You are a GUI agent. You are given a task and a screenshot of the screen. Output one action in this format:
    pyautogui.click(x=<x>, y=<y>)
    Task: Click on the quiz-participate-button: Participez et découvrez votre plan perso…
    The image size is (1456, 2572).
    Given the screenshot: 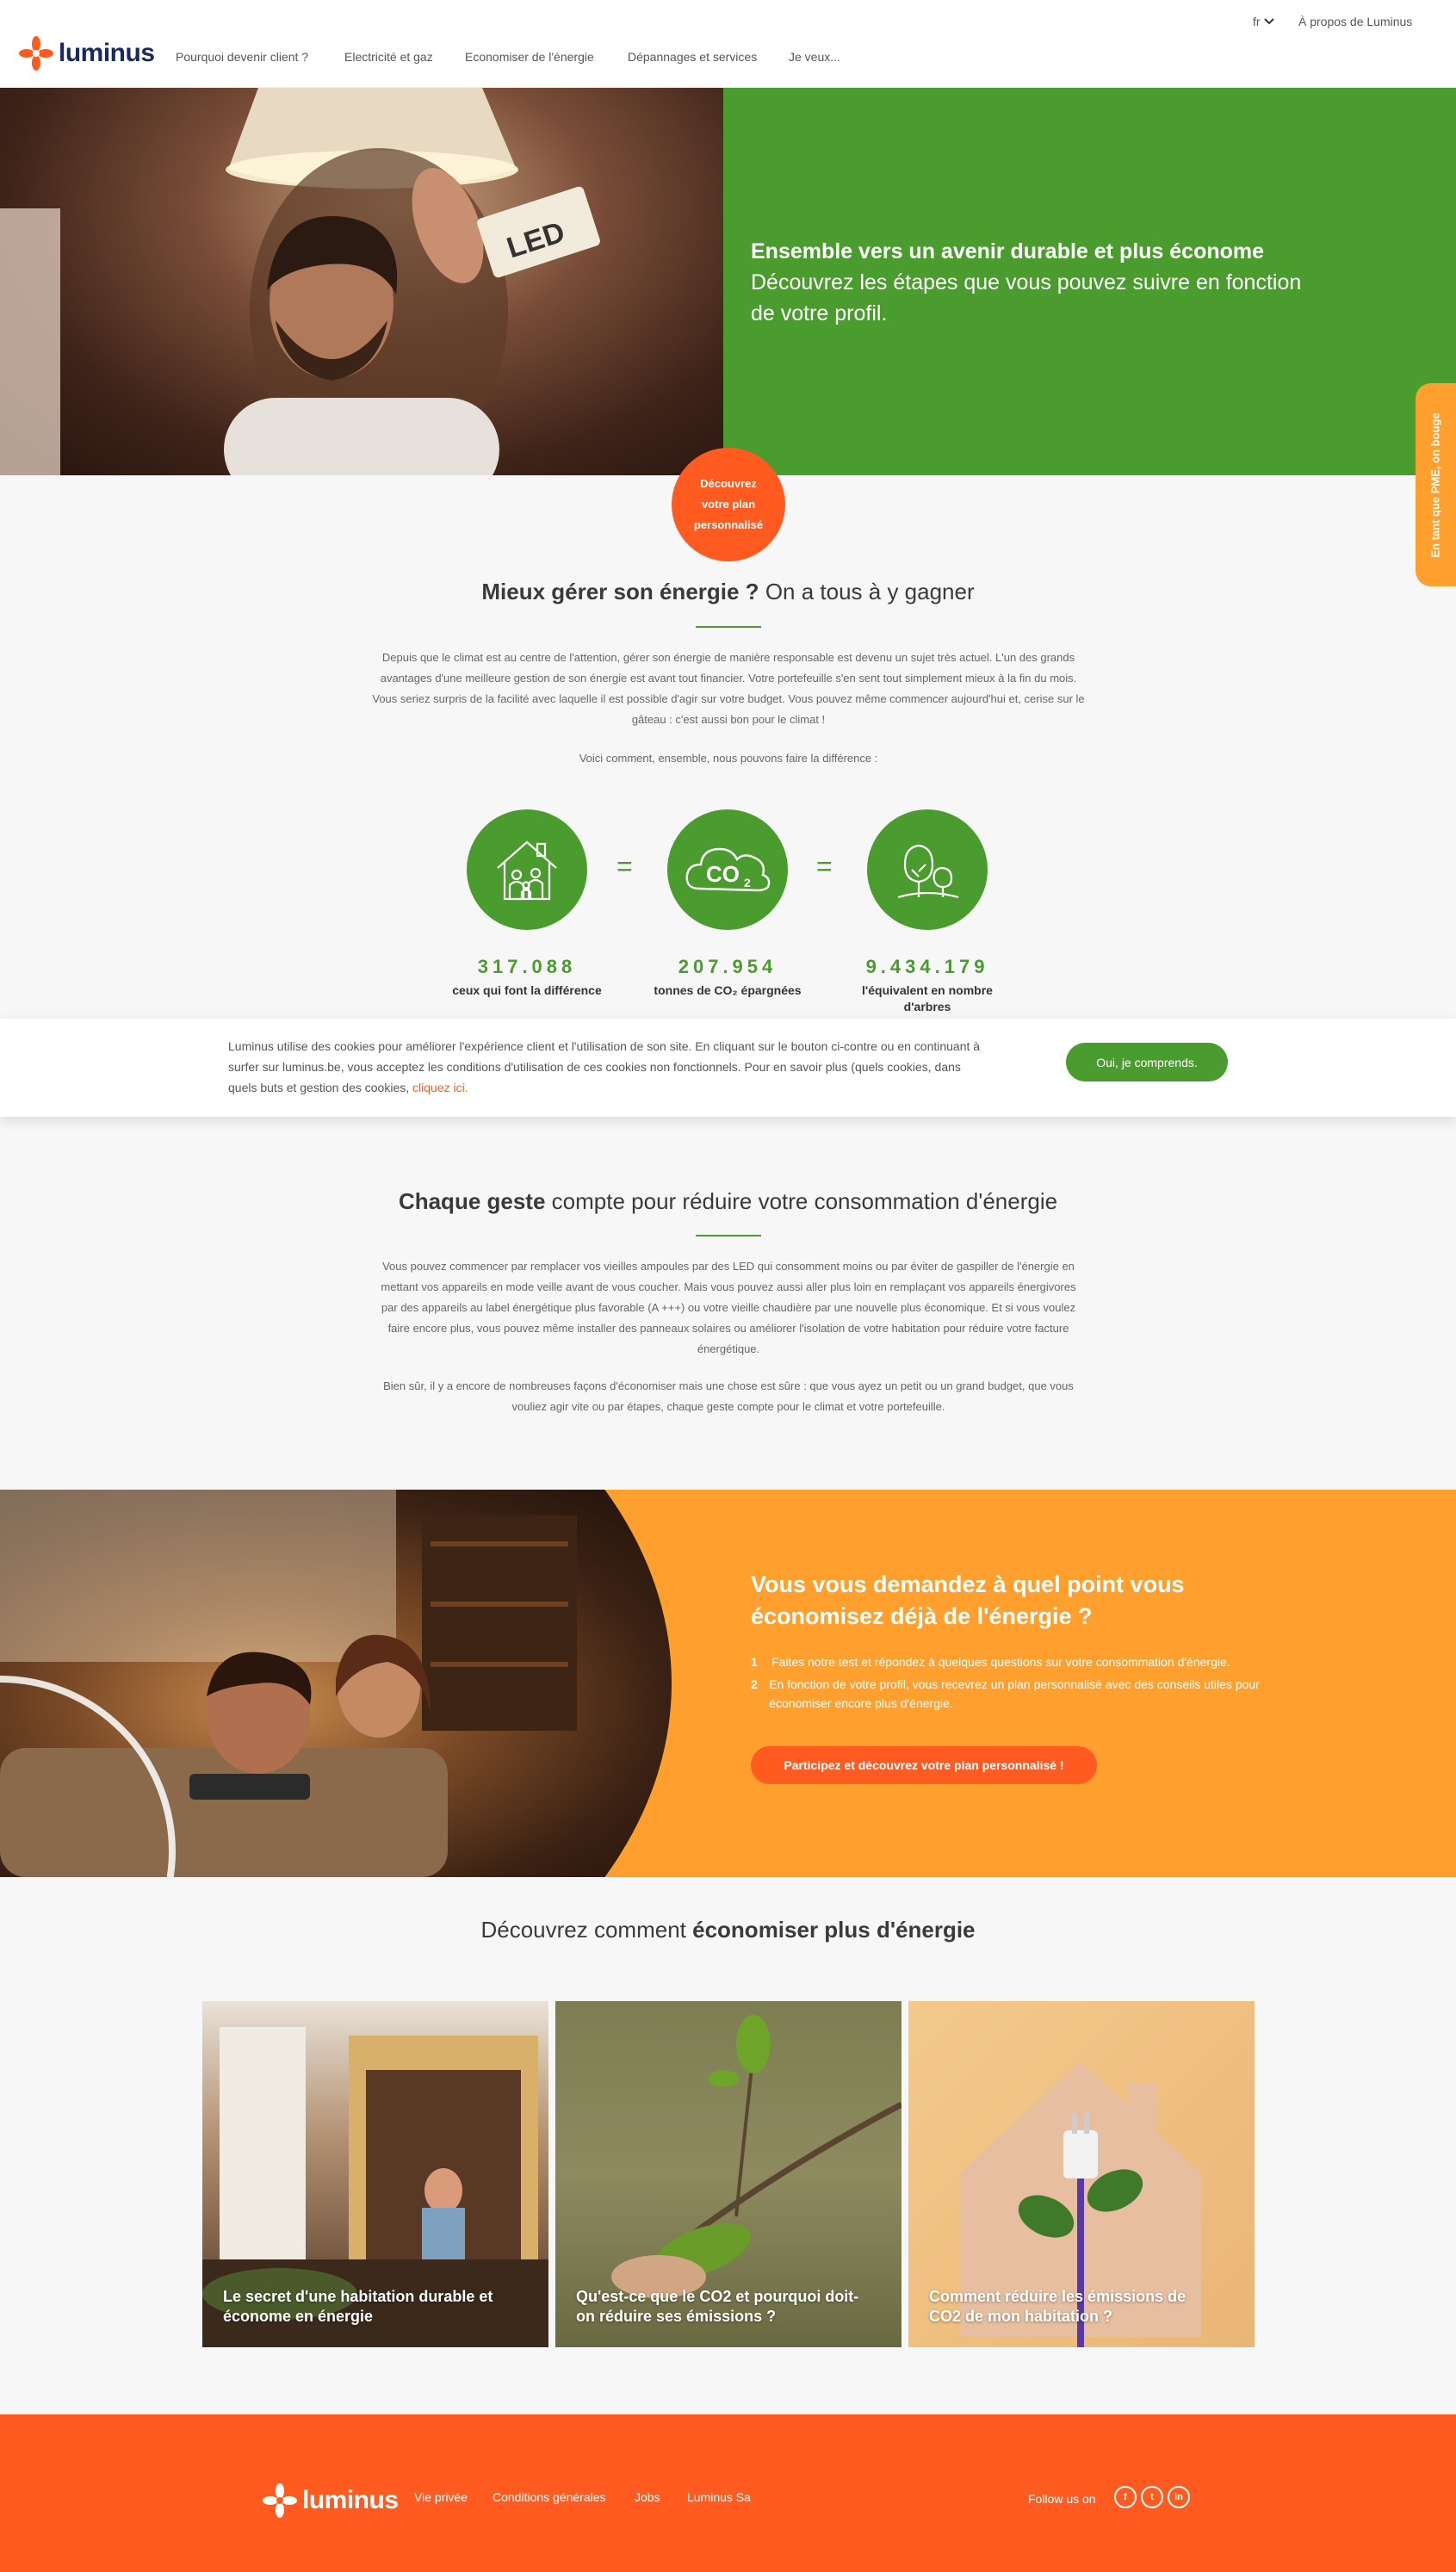 What is the action you would take?
    pyautogui.click(x=924, y=1765)
    